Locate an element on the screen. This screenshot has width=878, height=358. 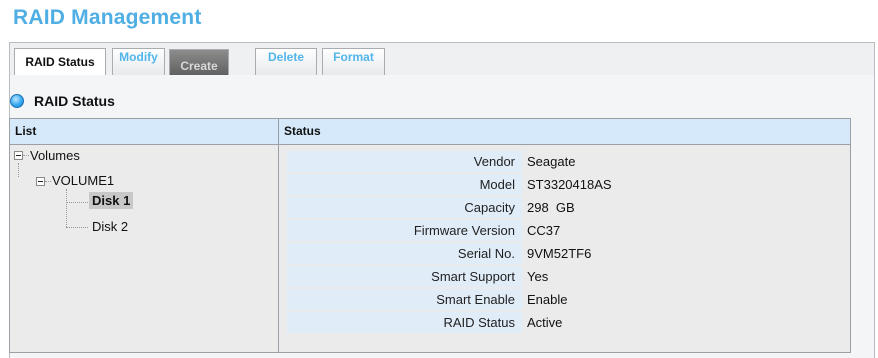
tab-create: Create is located at coordinates (199, 63).